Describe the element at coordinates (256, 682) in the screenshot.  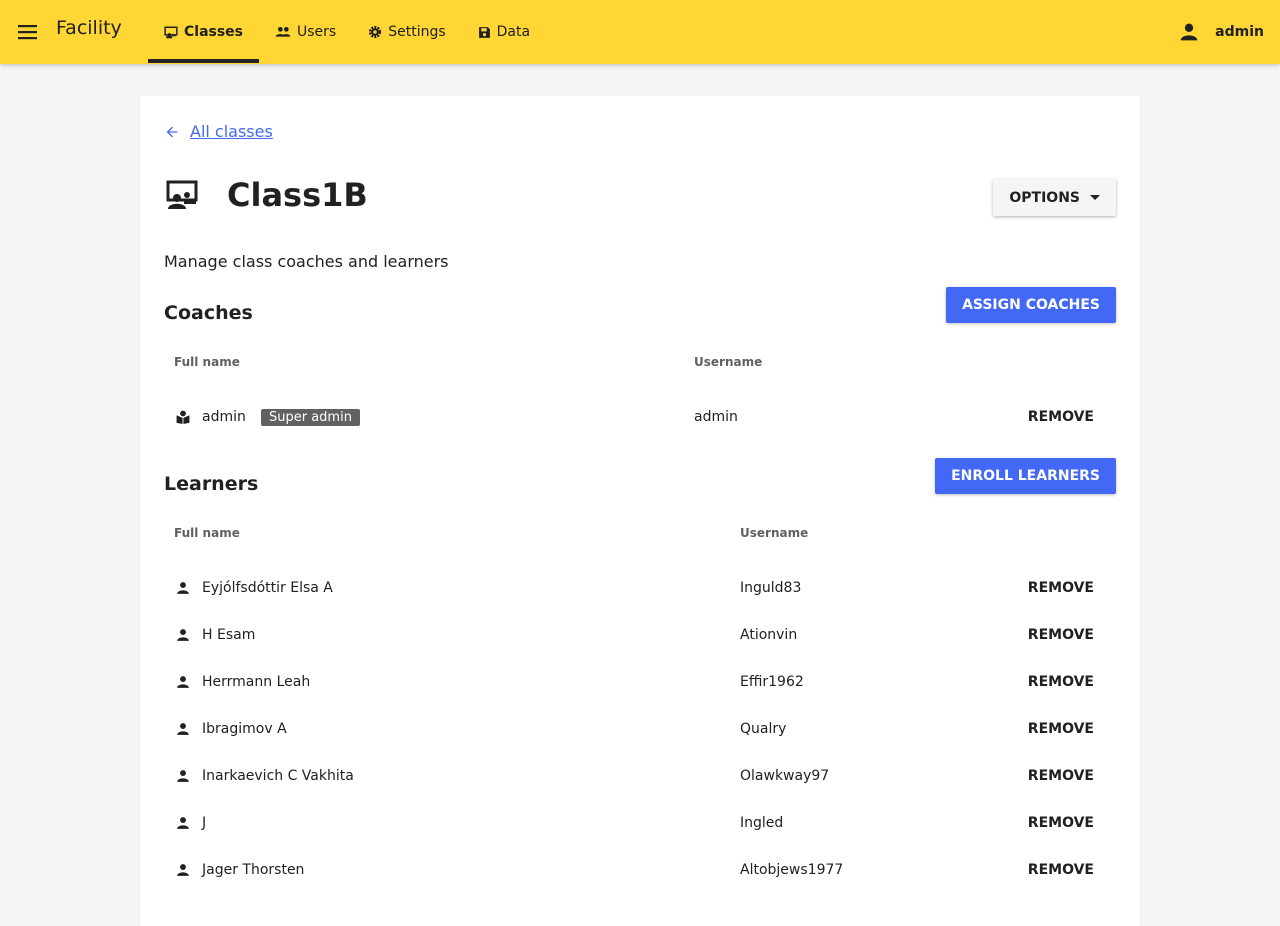
I see `learner-full-name: Herrmann Leah` at that location.